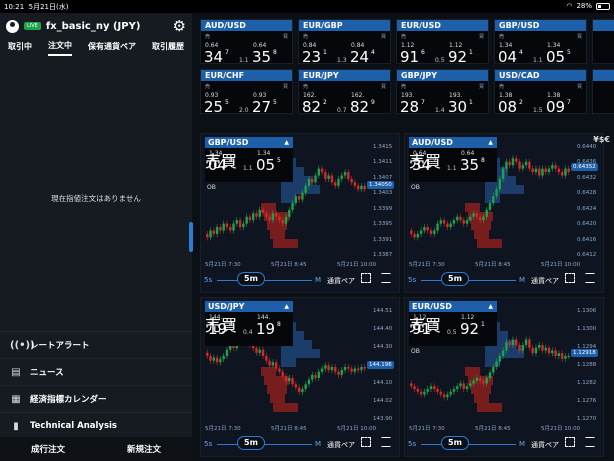  I want to click on tab-holdings: 保有通貨ペア, so click(112, 48).